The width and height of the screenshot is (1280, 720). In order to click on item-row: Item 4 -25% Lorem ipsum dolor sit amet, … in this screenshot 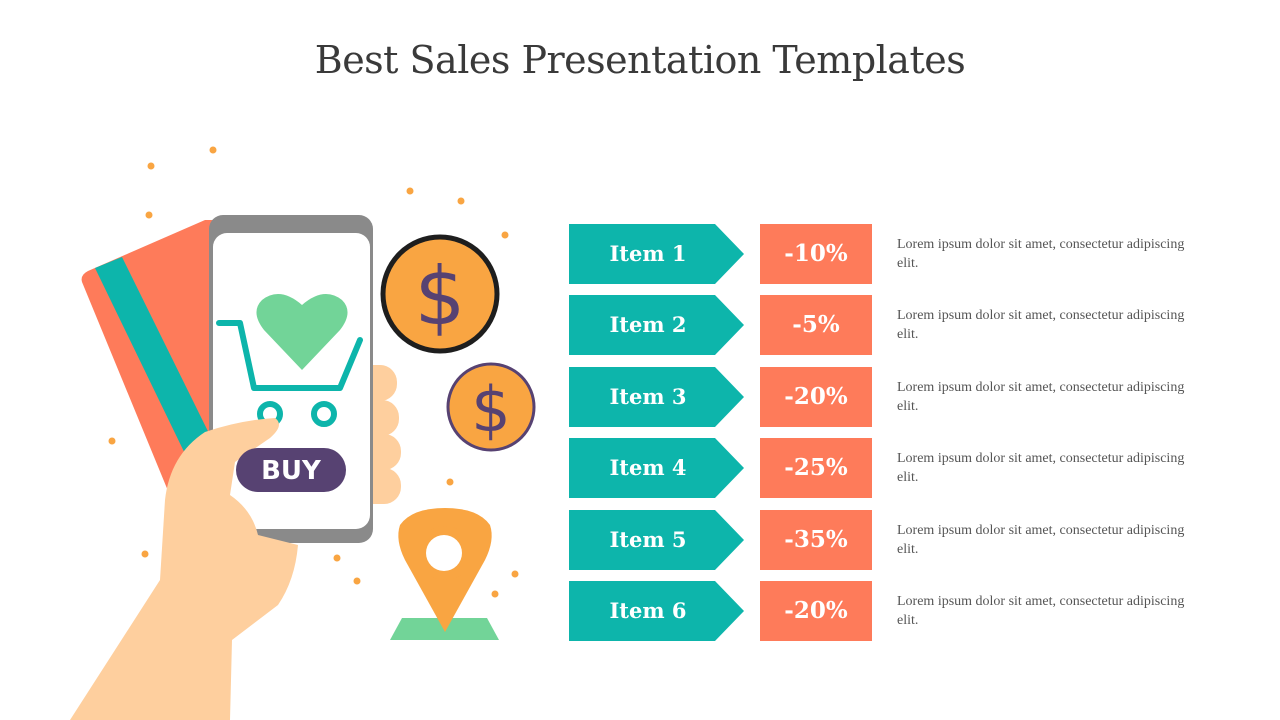, I will do `click(889, 468)`.